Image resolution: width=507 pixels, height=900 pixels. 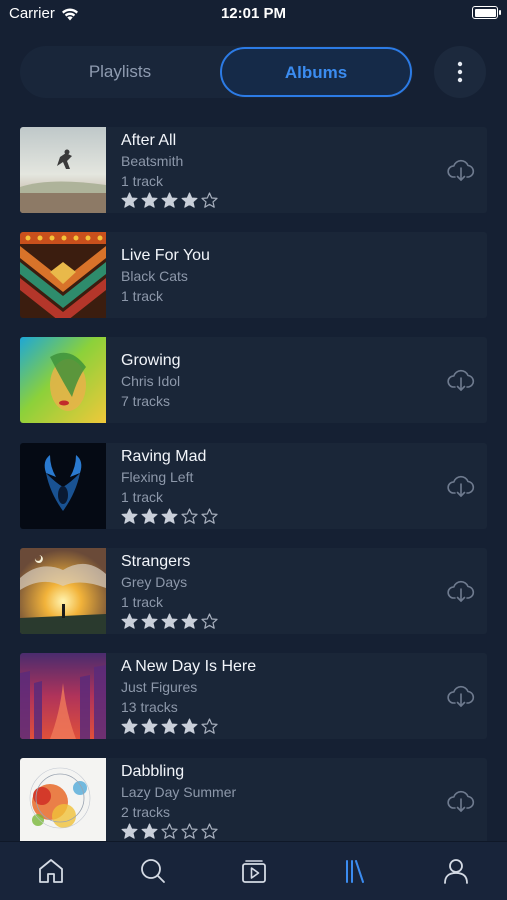 I want to click on album-artist: Chris Idol, so click(x=151, y=381).